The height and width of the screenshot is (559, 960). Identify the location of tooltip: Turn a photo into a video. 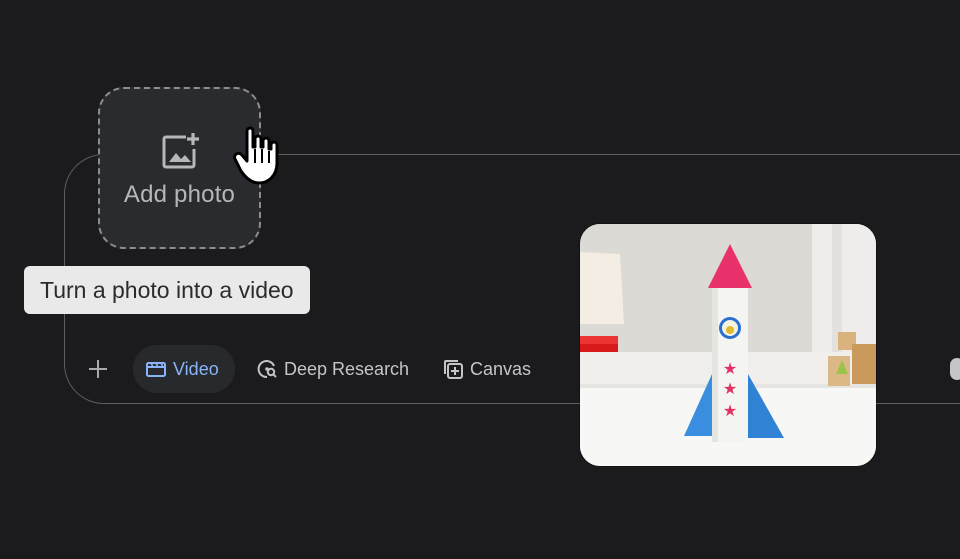
(167, 290).